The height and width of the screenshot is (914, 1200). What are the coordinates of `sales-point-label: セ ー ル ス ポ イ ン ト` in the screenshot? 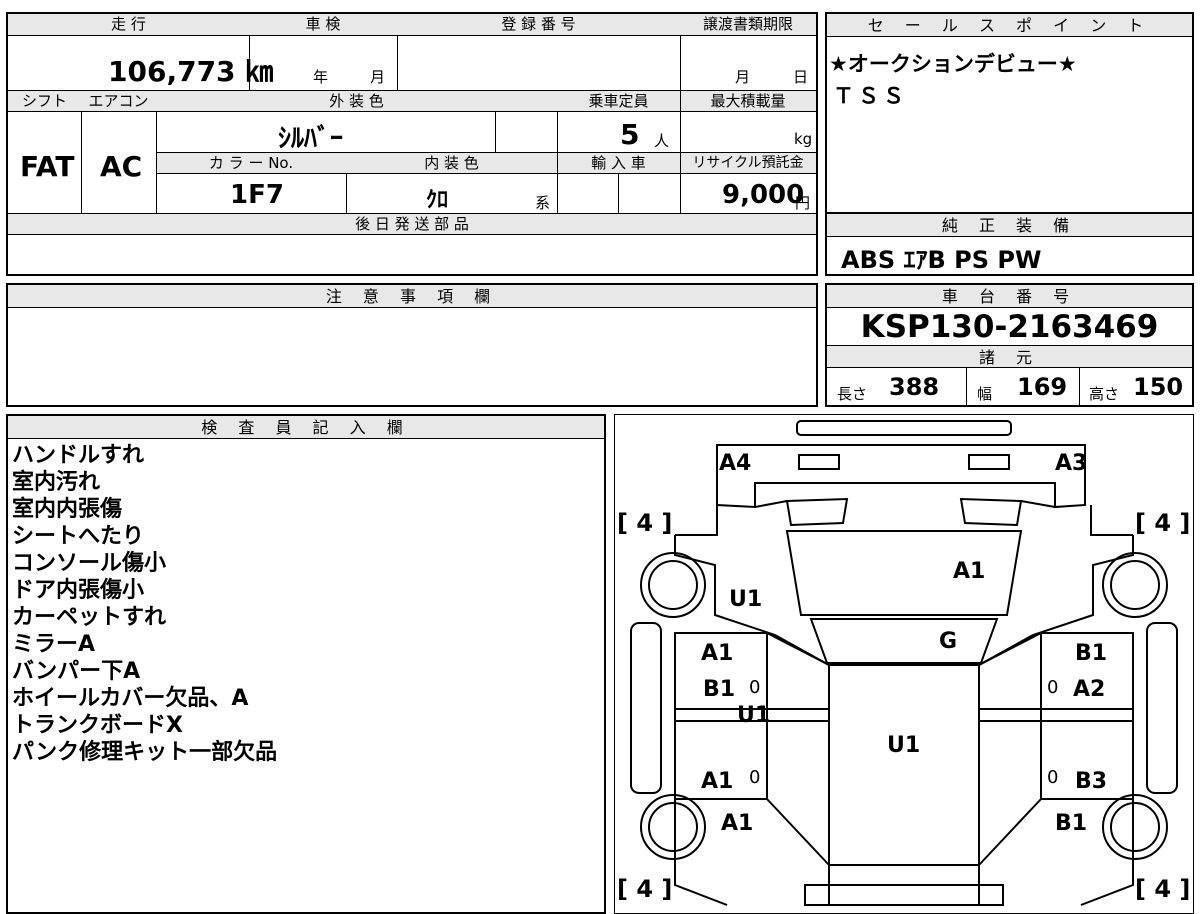 It's located at (1009, 25).